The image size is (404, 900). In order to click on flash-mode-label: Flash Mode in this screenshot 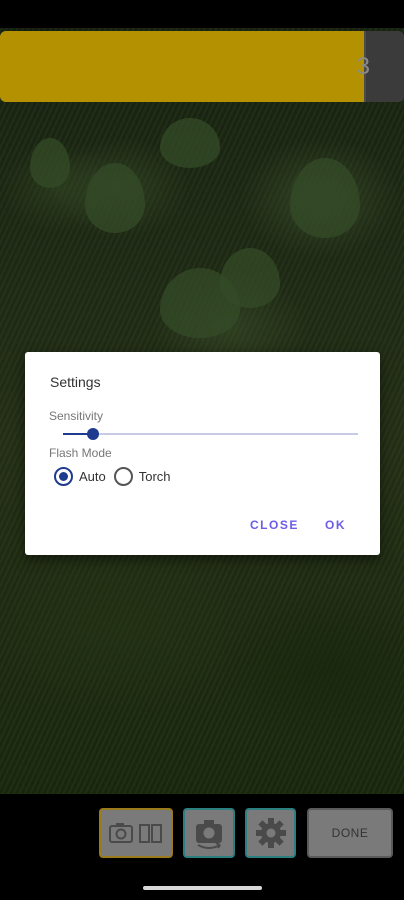, I will do `click(80, 453)`.